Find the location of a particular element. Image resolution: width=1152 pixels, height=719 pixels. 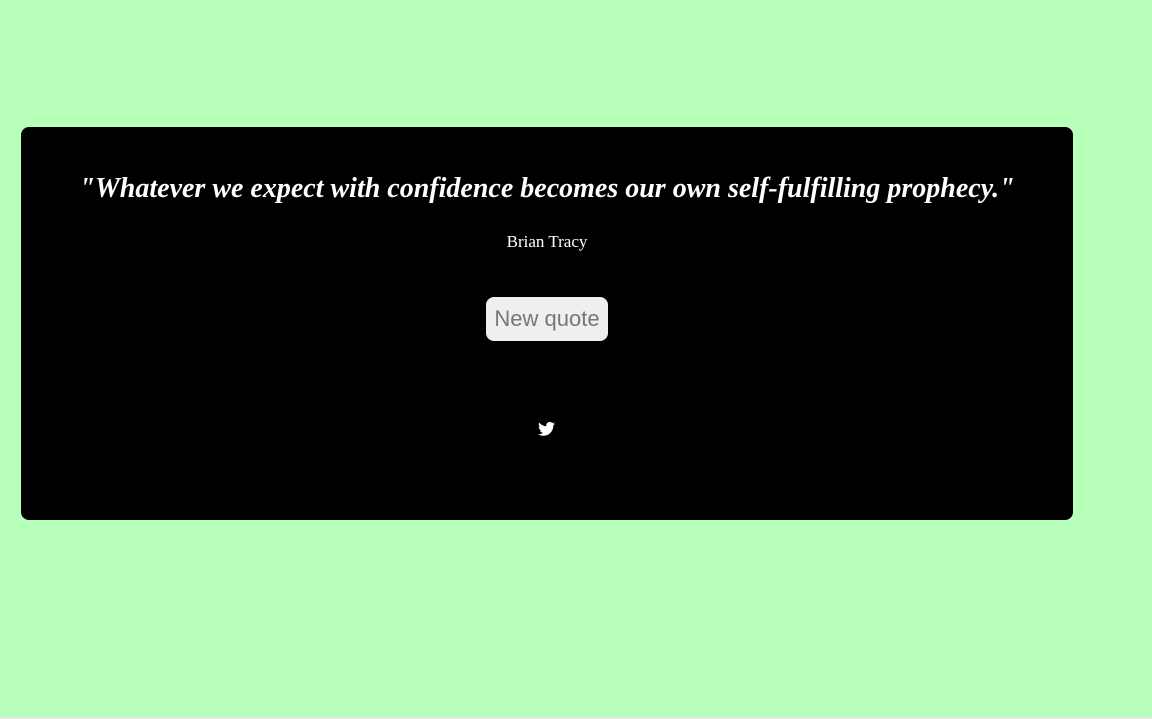

quote-author: Brian Tracy is located at coordinates (547, 241).